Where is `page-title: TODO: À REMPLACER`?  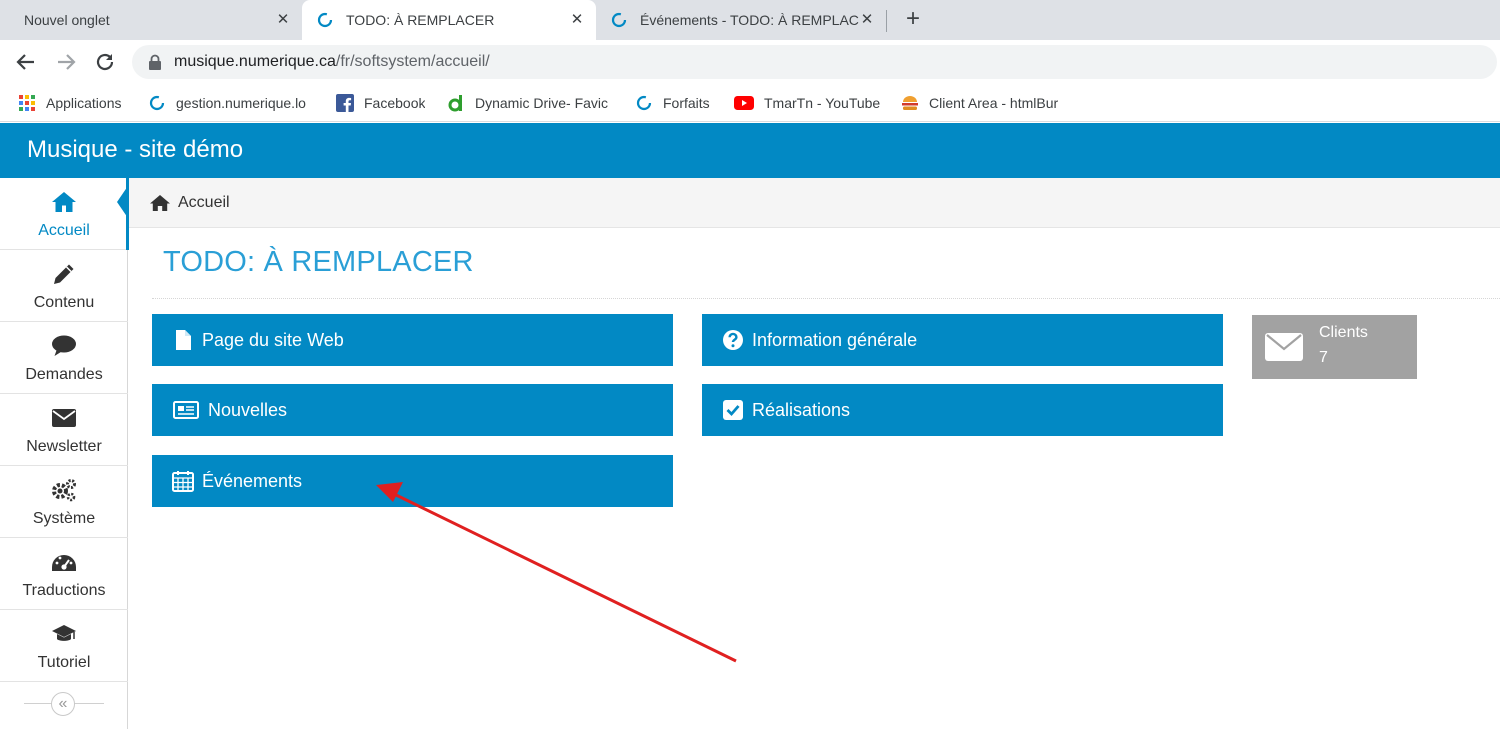 page-title: TODO: À REMPLACER is located at coordinates (318, 262).